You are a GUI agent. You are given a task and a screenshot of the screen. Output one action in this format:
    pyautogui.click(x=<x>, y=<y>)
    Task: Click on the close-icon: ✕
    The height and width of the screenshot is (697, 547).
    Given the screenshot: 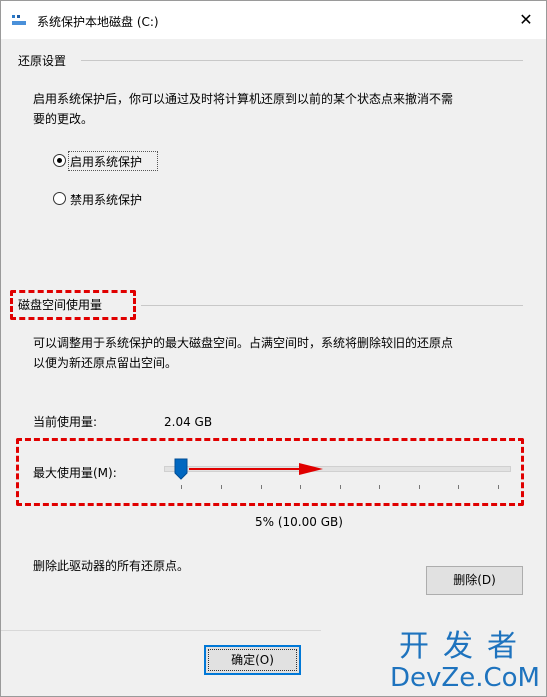 What is the action you would take?
    pyautogui.click(x=526, y=20)
    